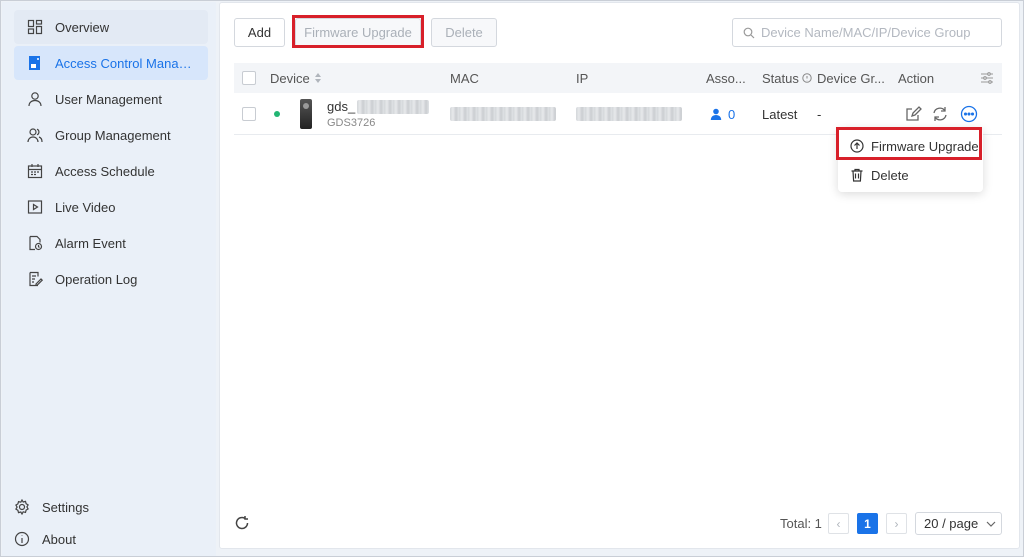 The image size is (1024, 557). What do you see at coordinates (85, 207) in the screenshot?
I see `sidebar-item-label: Live Video` at bounding box center [85, 207].